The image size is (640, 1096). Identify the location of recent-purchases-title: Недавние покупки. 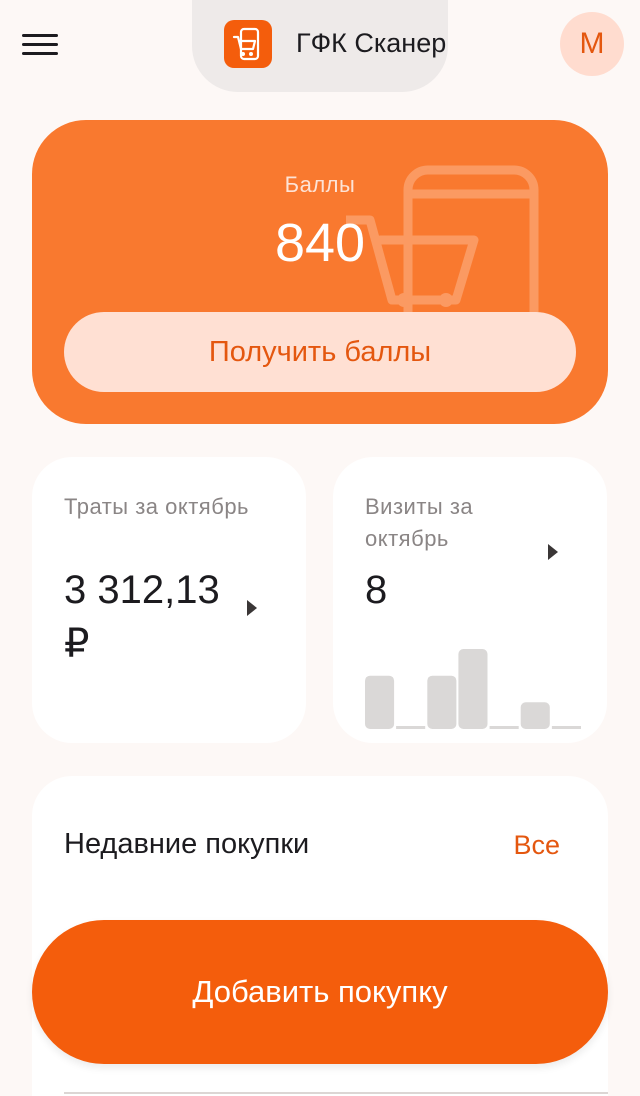
(187, 844).